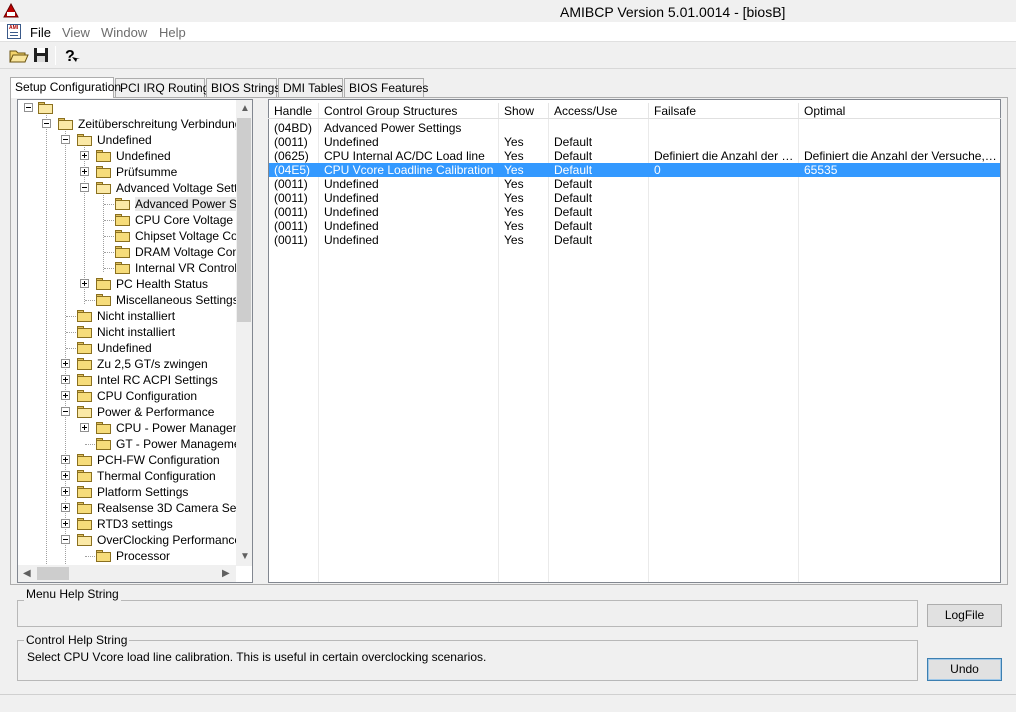  Describe the element at coordinates (386, 87) in the screenshot. I see `tab-bios-features: BIOS Features` at that location.